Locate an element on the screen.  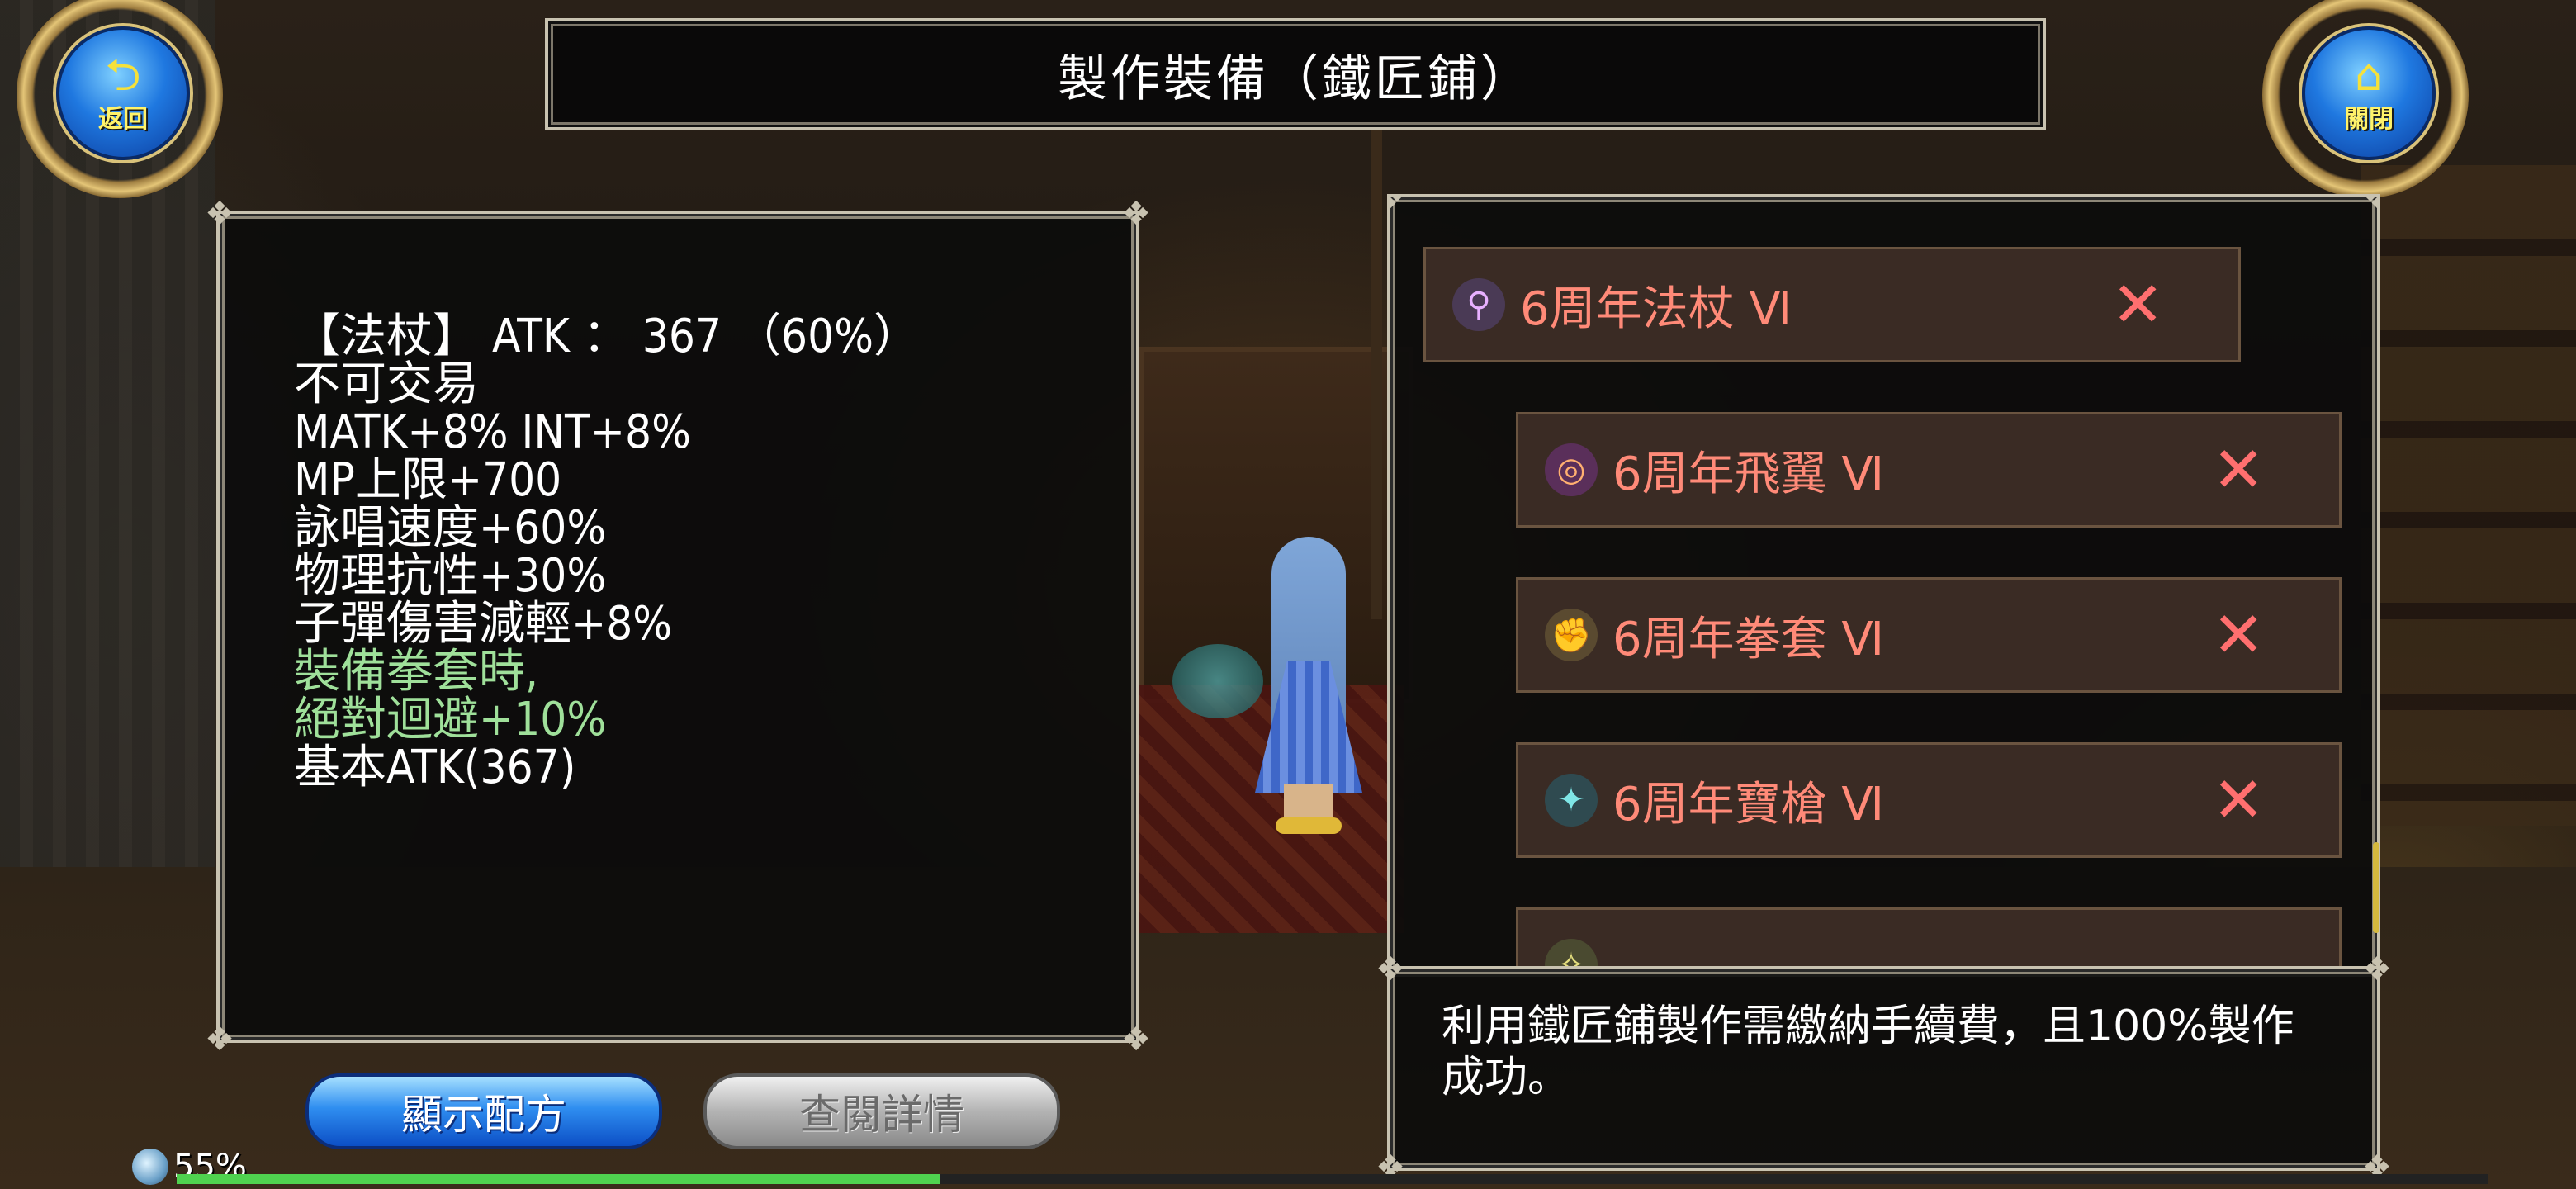
list-item: ⚲ 6周年法杖 Ⅵ ✕ is located at coordinates (1832, 304).